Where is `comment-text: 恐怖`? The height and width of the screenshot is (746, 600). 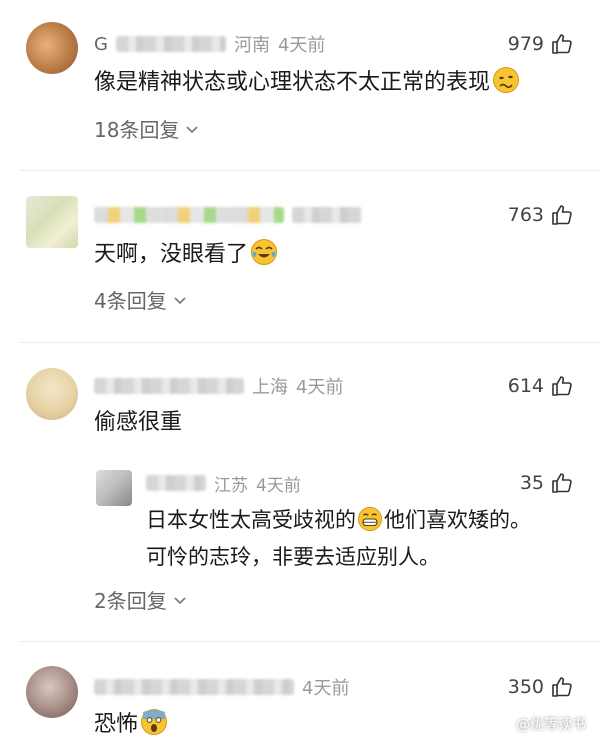 comment-text: 恐怖 is located at coordinates (131, 726).